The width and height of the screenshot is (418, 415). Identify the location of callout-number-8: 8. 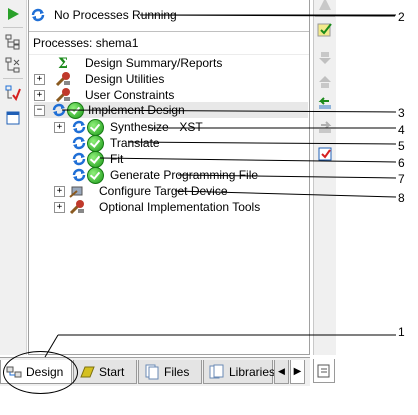
(401, 198).